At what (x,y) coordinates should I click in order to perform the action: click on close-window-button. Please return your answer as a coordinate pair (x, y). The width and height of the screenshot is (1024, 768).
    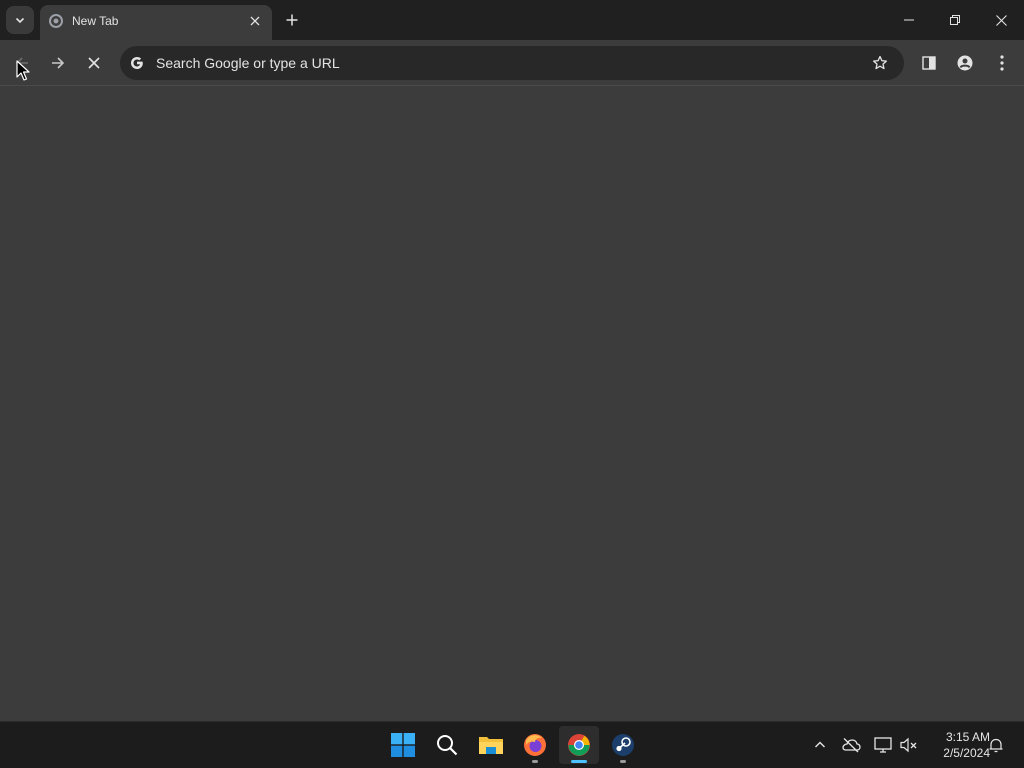
    Looking at the image, I should click on (1001, 20).